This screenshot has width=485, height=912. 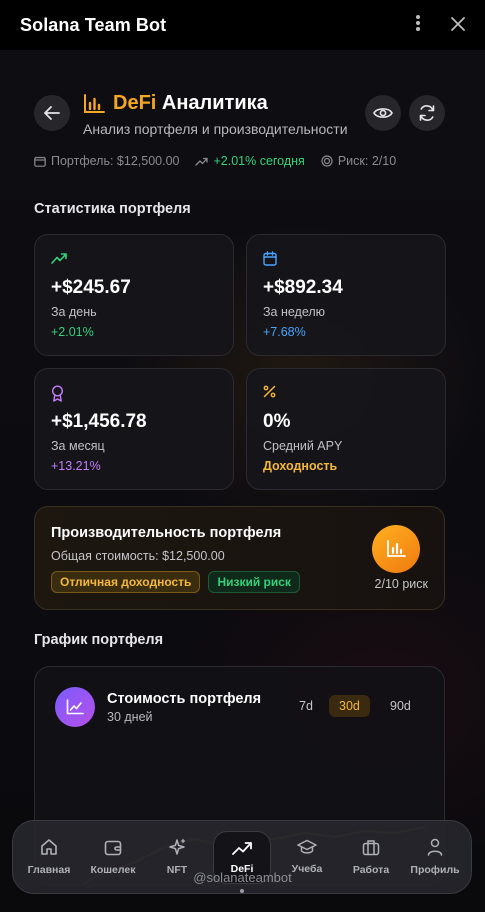 What do you see at coordinates (72, 332) in the screenshot?
I see `stat-delta: +2.01%` at bounding box center [72, 332].